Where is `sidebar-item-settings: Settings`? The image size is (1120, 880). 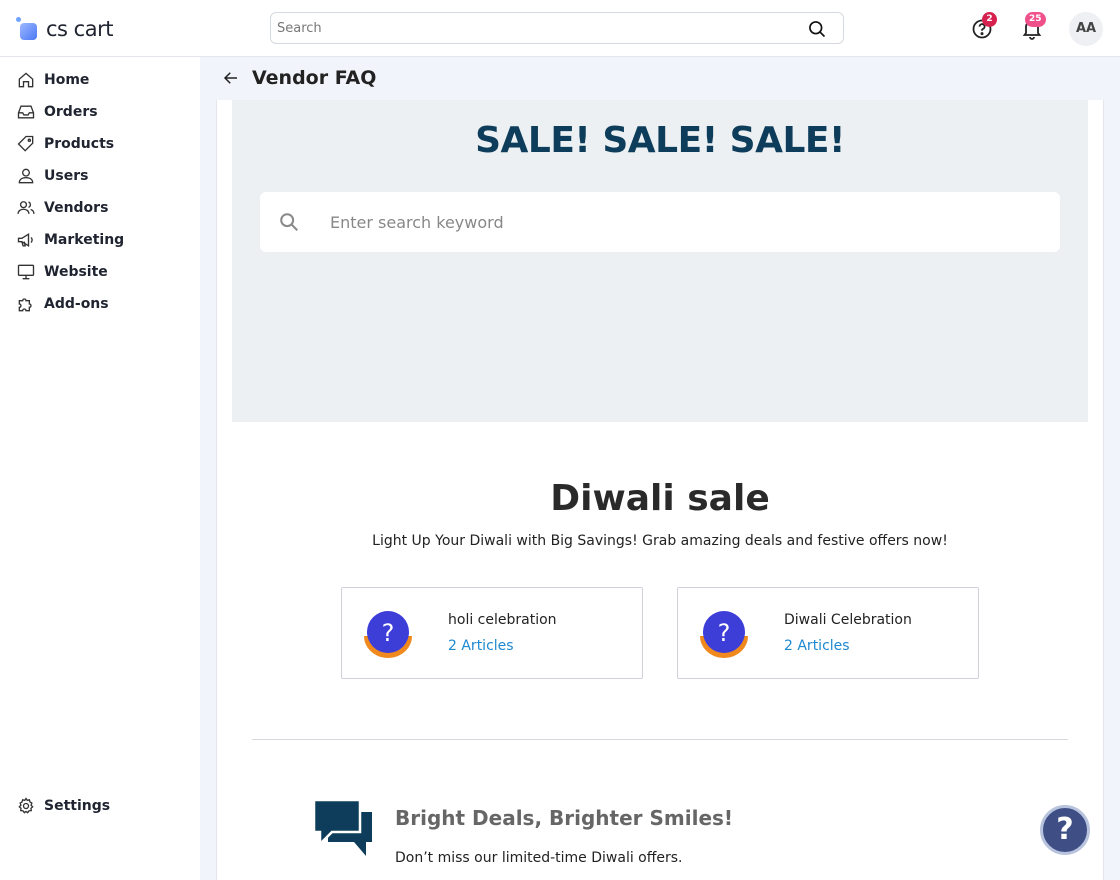
sidebar-item-settings: Settings is located at coordinates (63, 806).